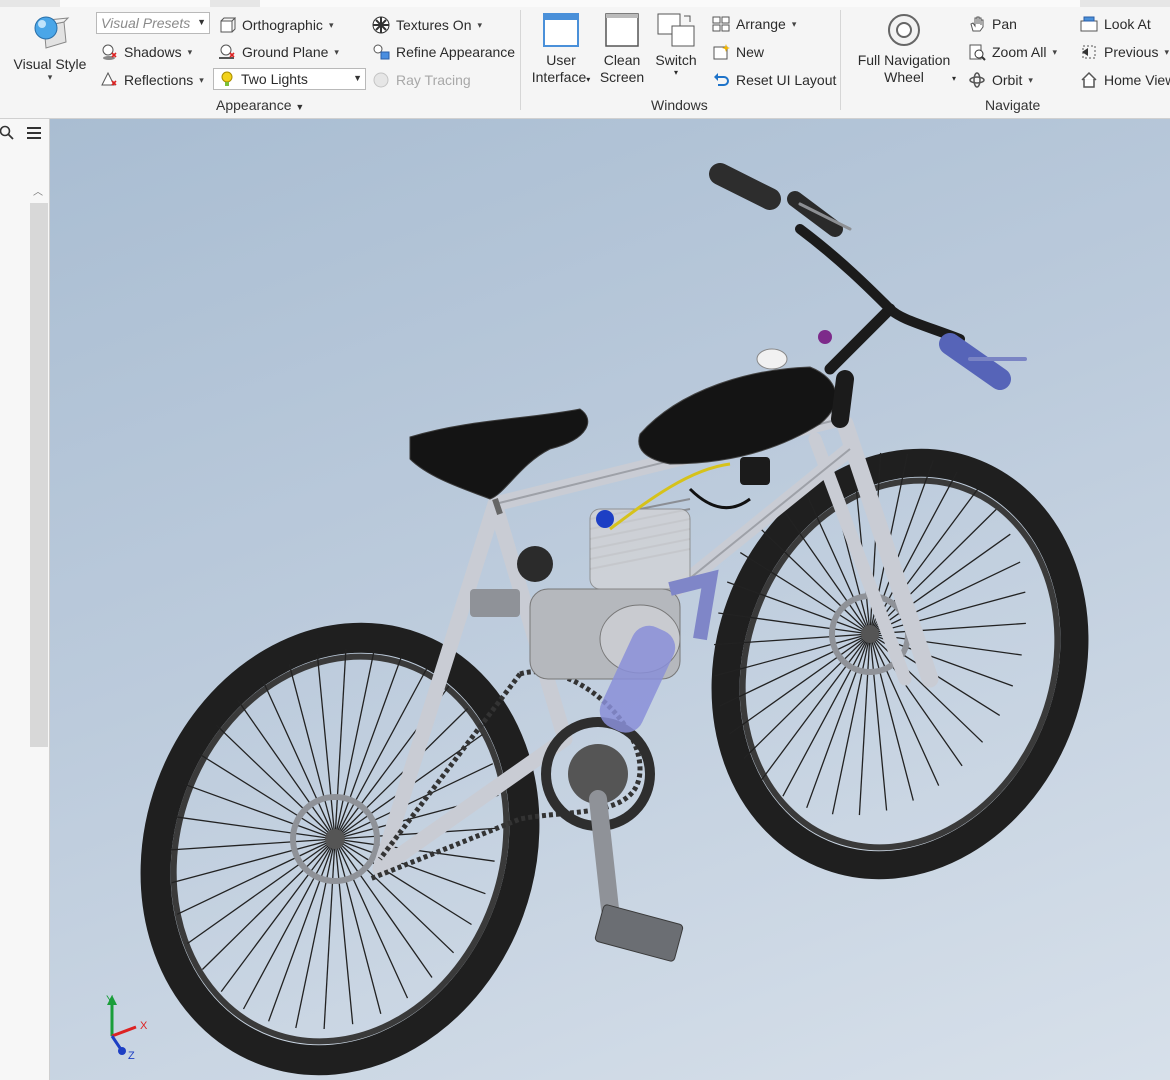 This screenshot has width=1170, height=1080. What do you see at coordinates (561, 60) in the screenshot?
I see `user-interface-label-1: User` at bounding box center [561, 60].